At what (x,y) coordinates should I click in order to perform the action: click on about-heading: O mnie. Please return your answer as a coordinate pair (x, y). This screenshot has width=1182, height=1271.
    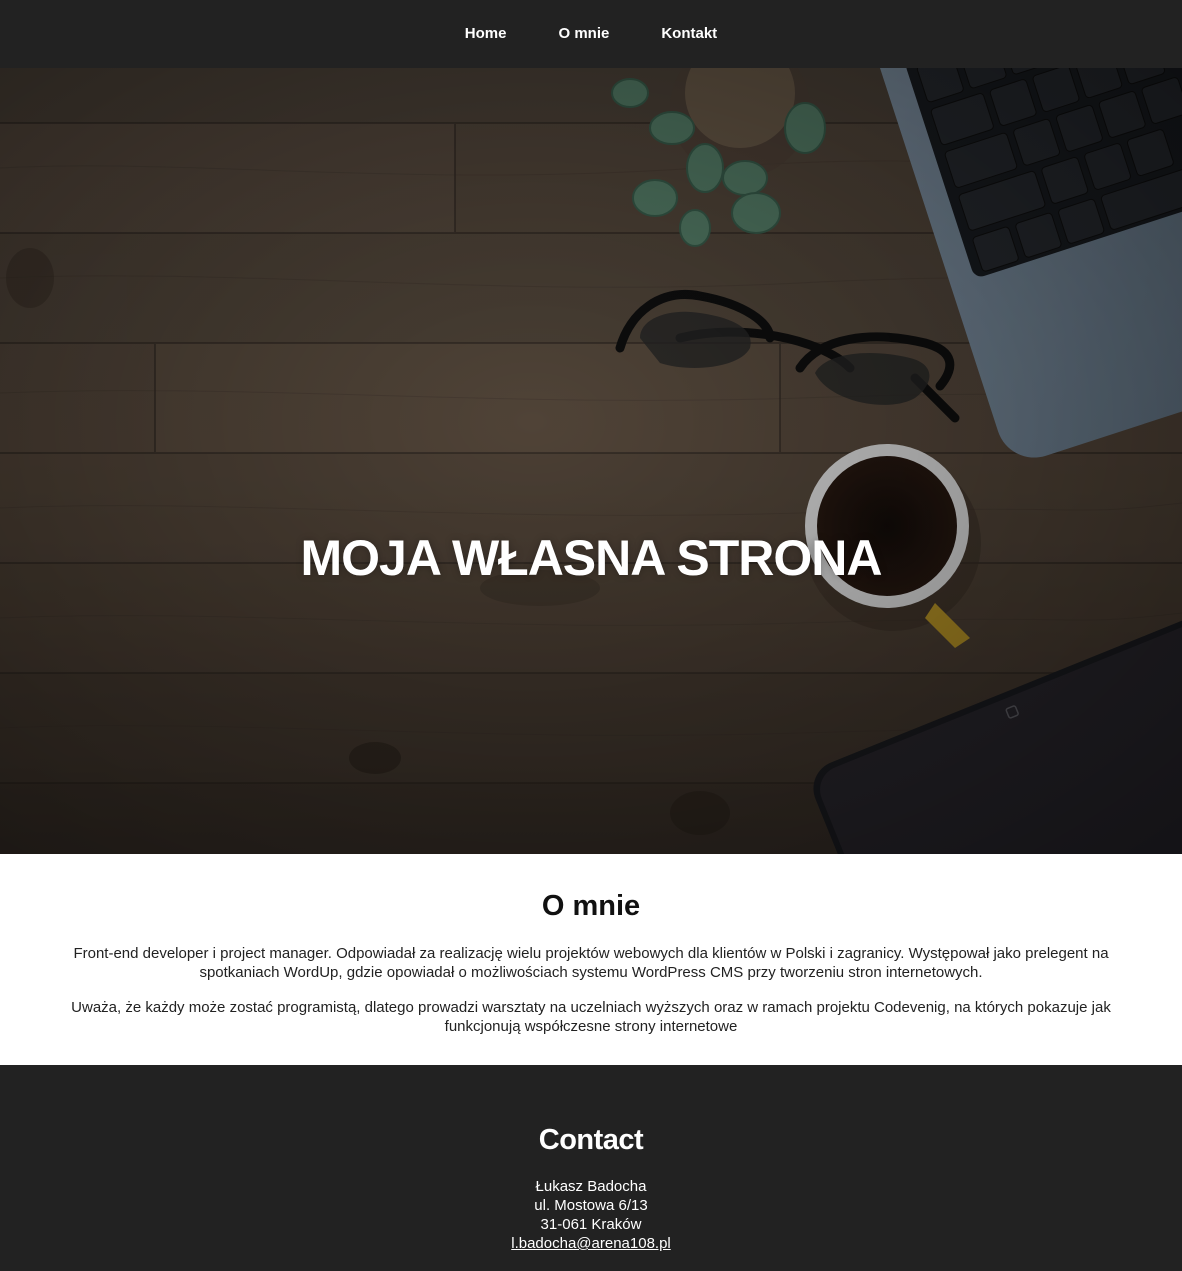
    Looking at the image, I should click on (591, 906).